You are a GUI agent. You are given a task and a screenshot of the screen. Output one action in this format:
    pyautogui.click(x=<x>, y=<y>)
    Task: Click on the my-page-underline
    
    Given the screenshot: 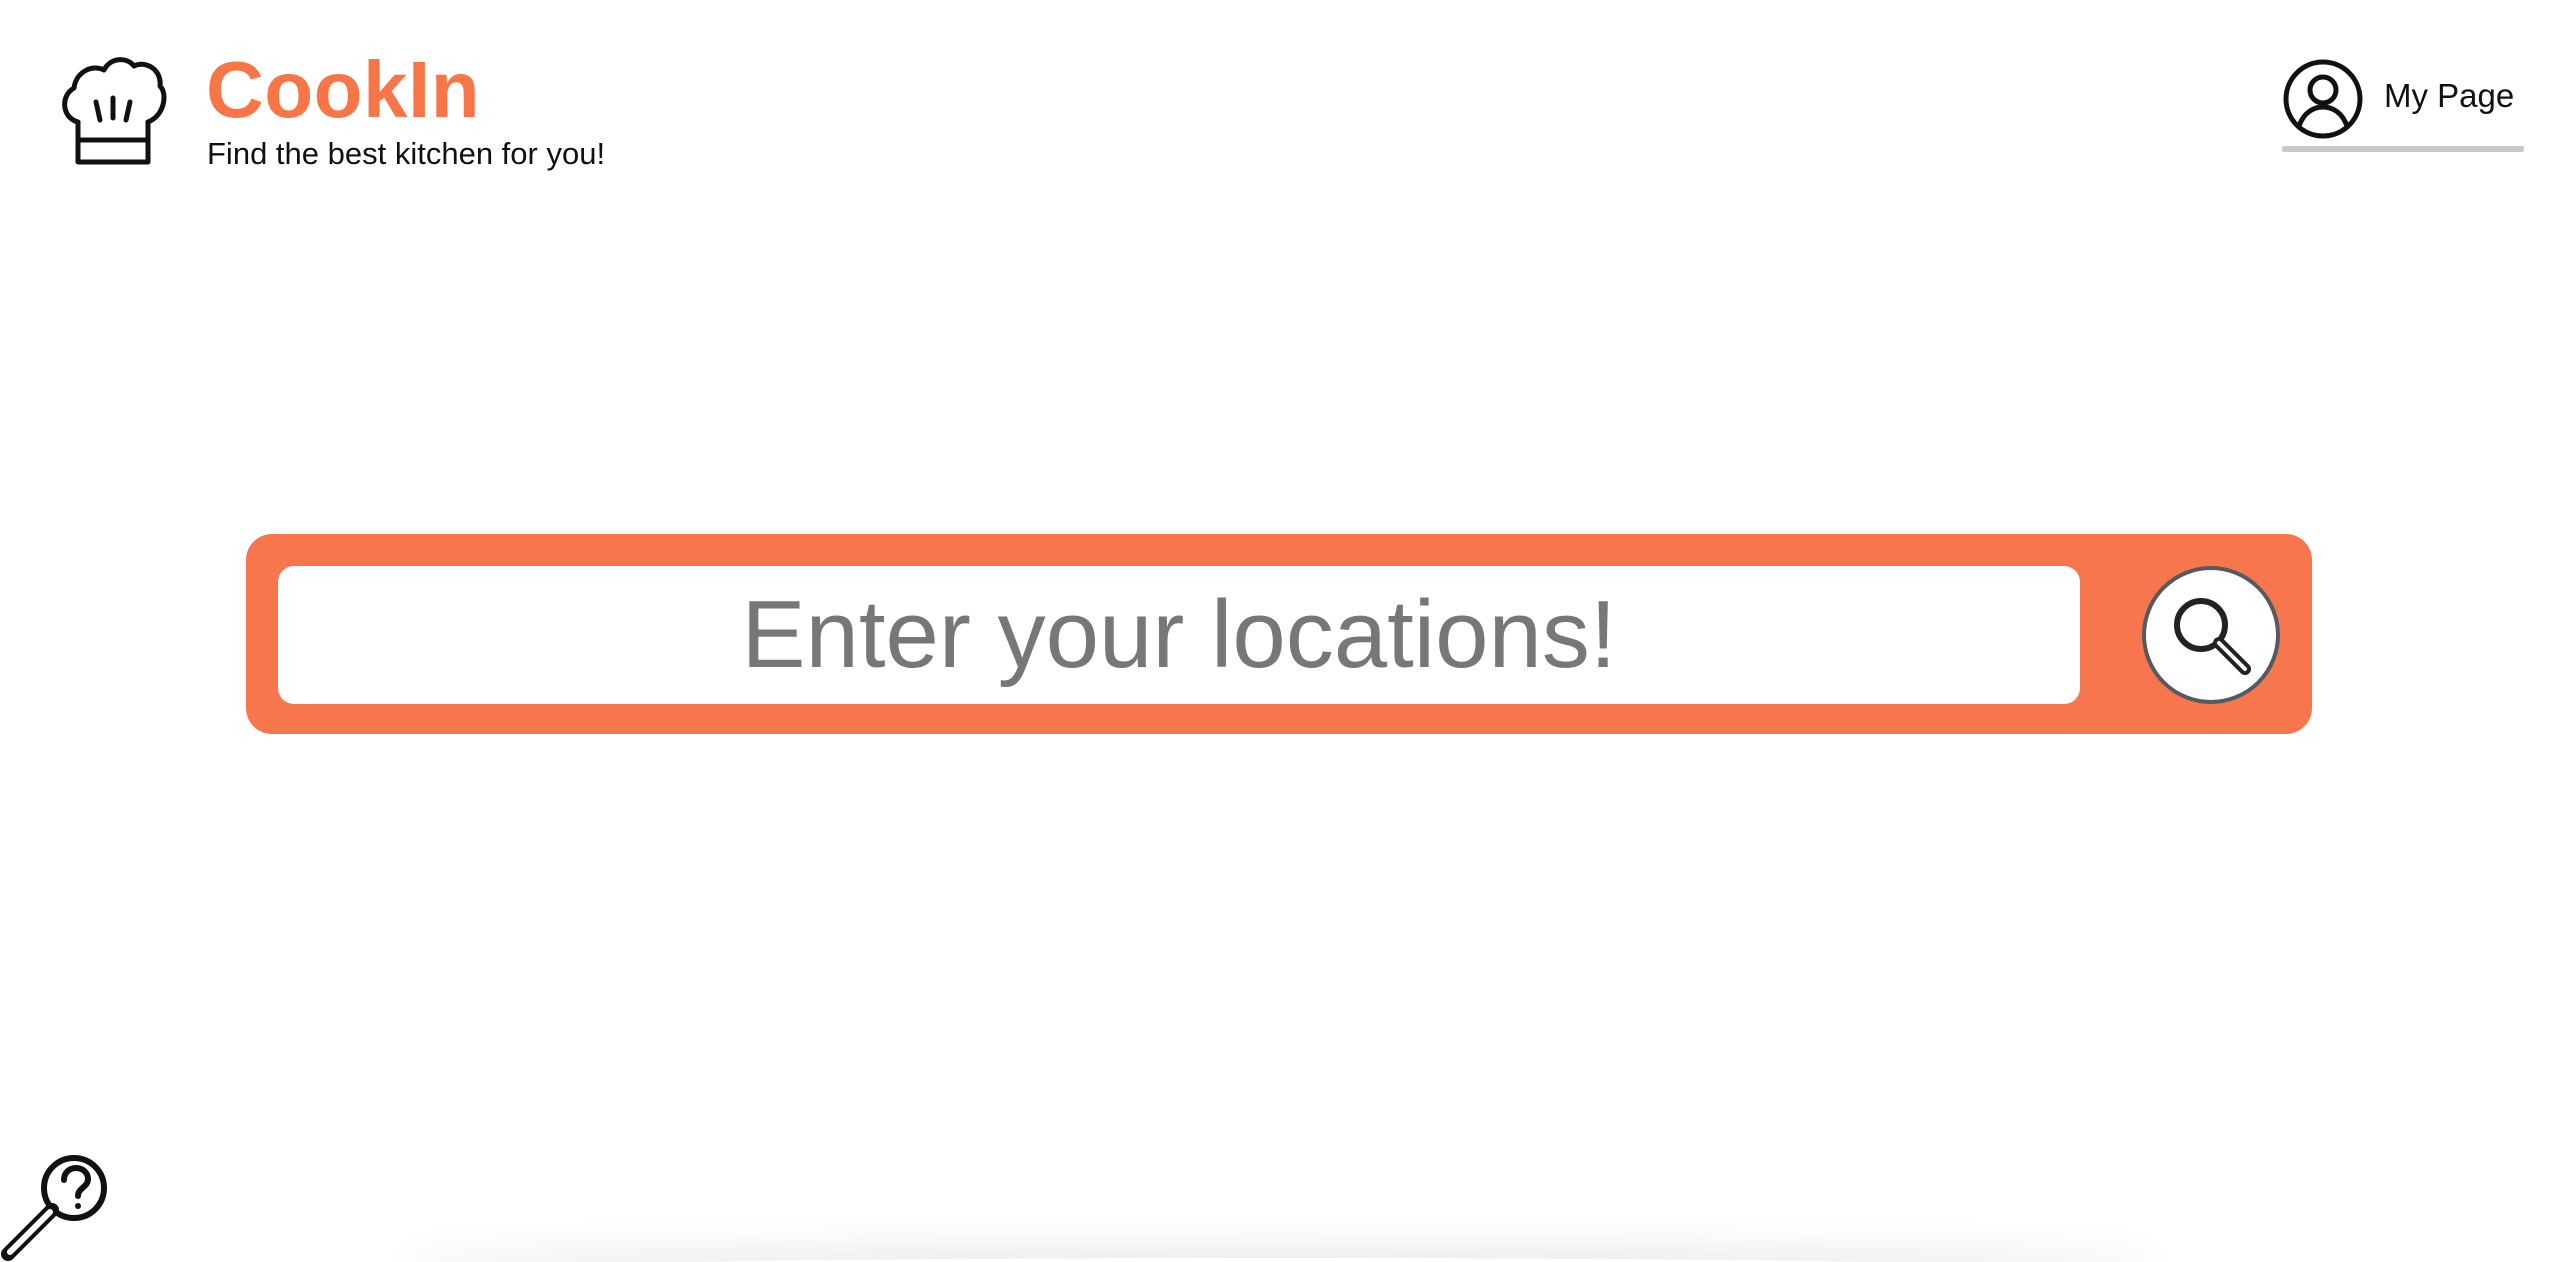 What is the action you would take?
    pyautogui.click(x=2403, y=149)
    